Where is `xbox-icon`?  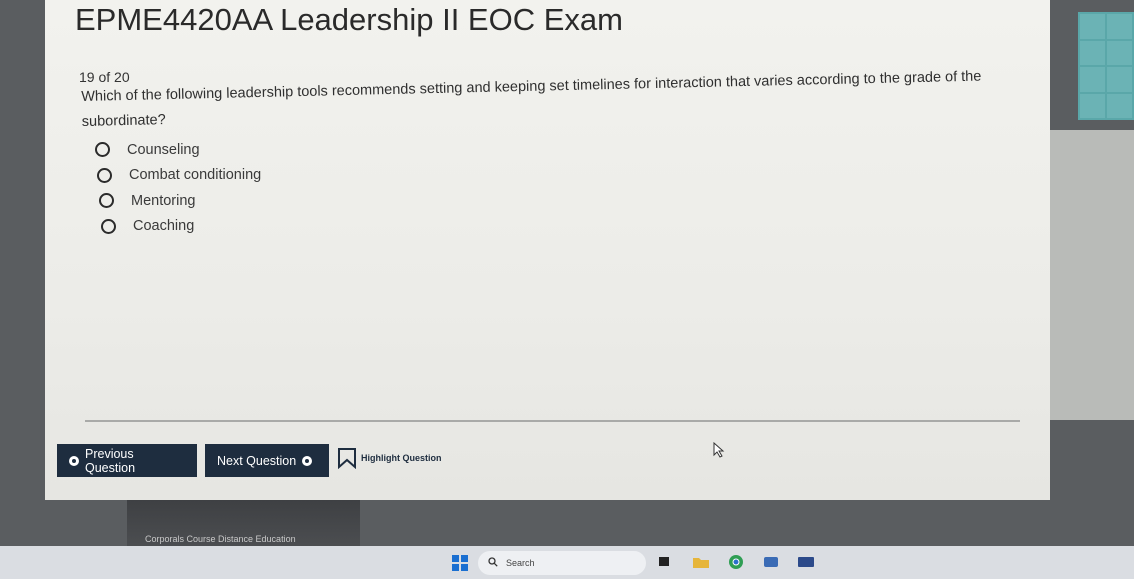 xbox-icon is located at coordinates (771, 562).